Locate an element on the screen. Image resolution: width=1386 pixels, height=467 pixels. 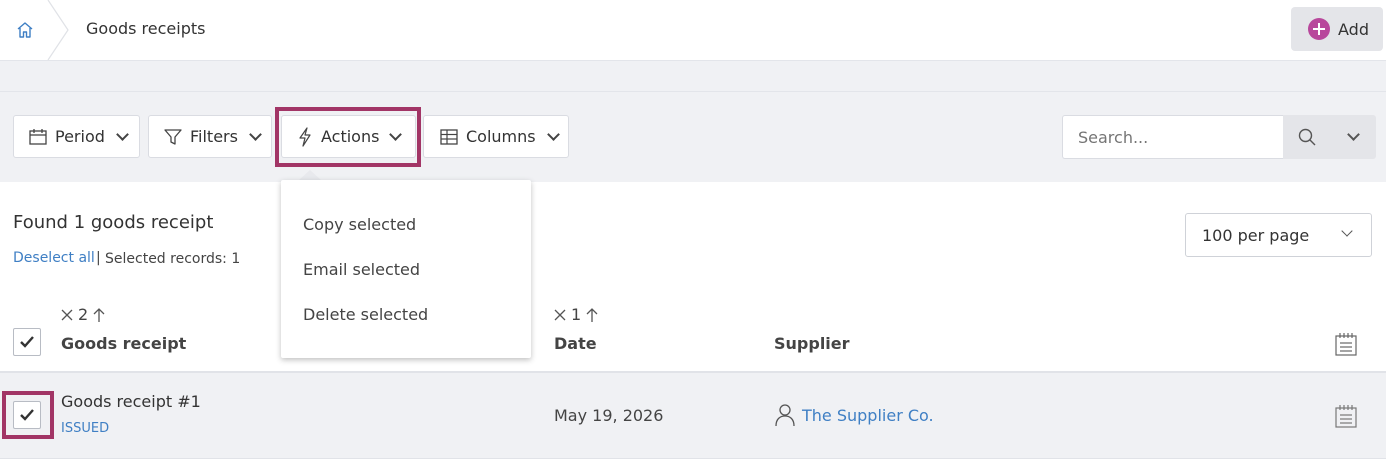
period-button: Period is located at coordinates (76, 136).